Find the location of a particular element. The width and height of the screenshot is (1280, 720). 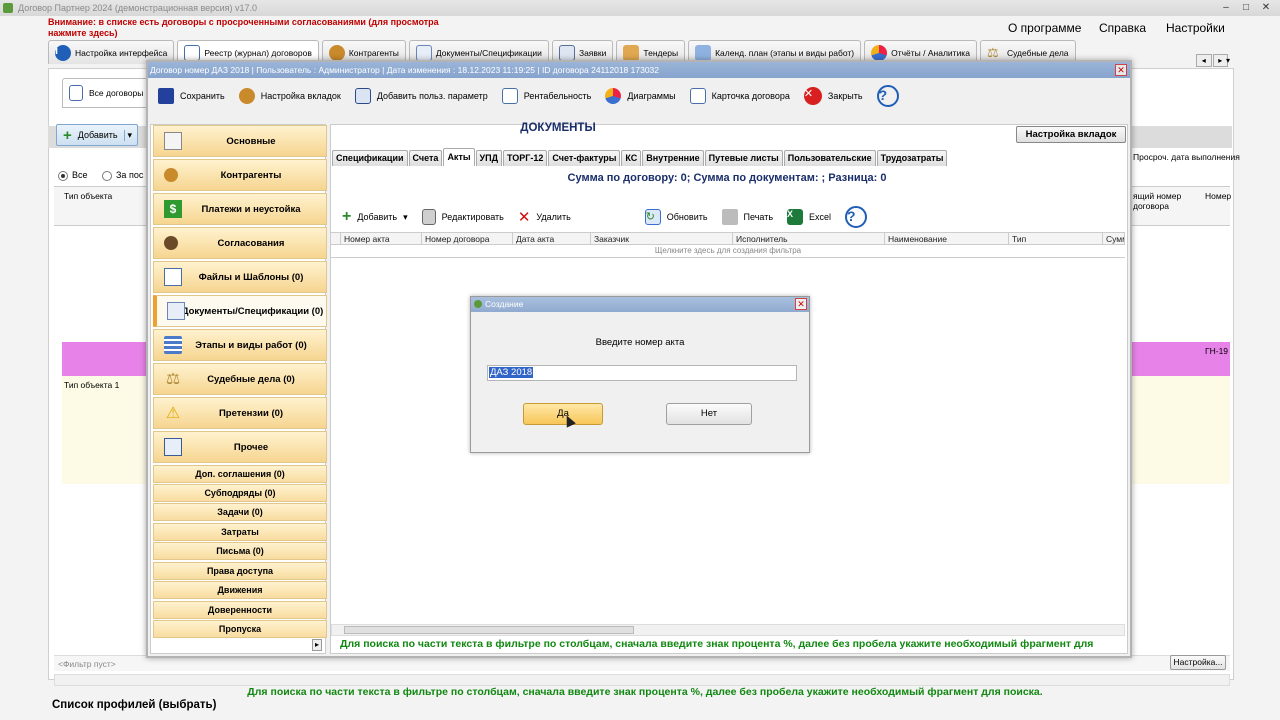

tab-tax-invoices: Счет-фактуры is located at coordinates (584, 158).